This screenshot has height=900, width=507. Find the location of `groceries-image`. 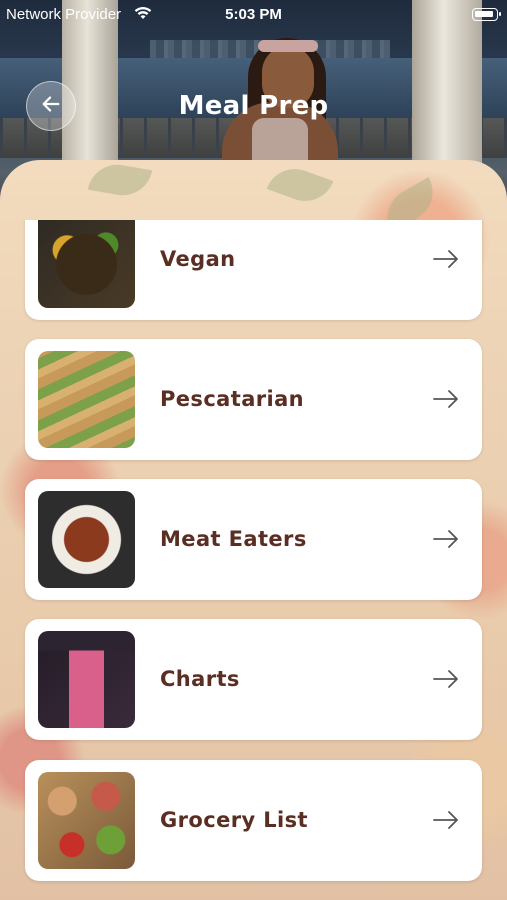

groceries-image is located at coordinates (86, 820).